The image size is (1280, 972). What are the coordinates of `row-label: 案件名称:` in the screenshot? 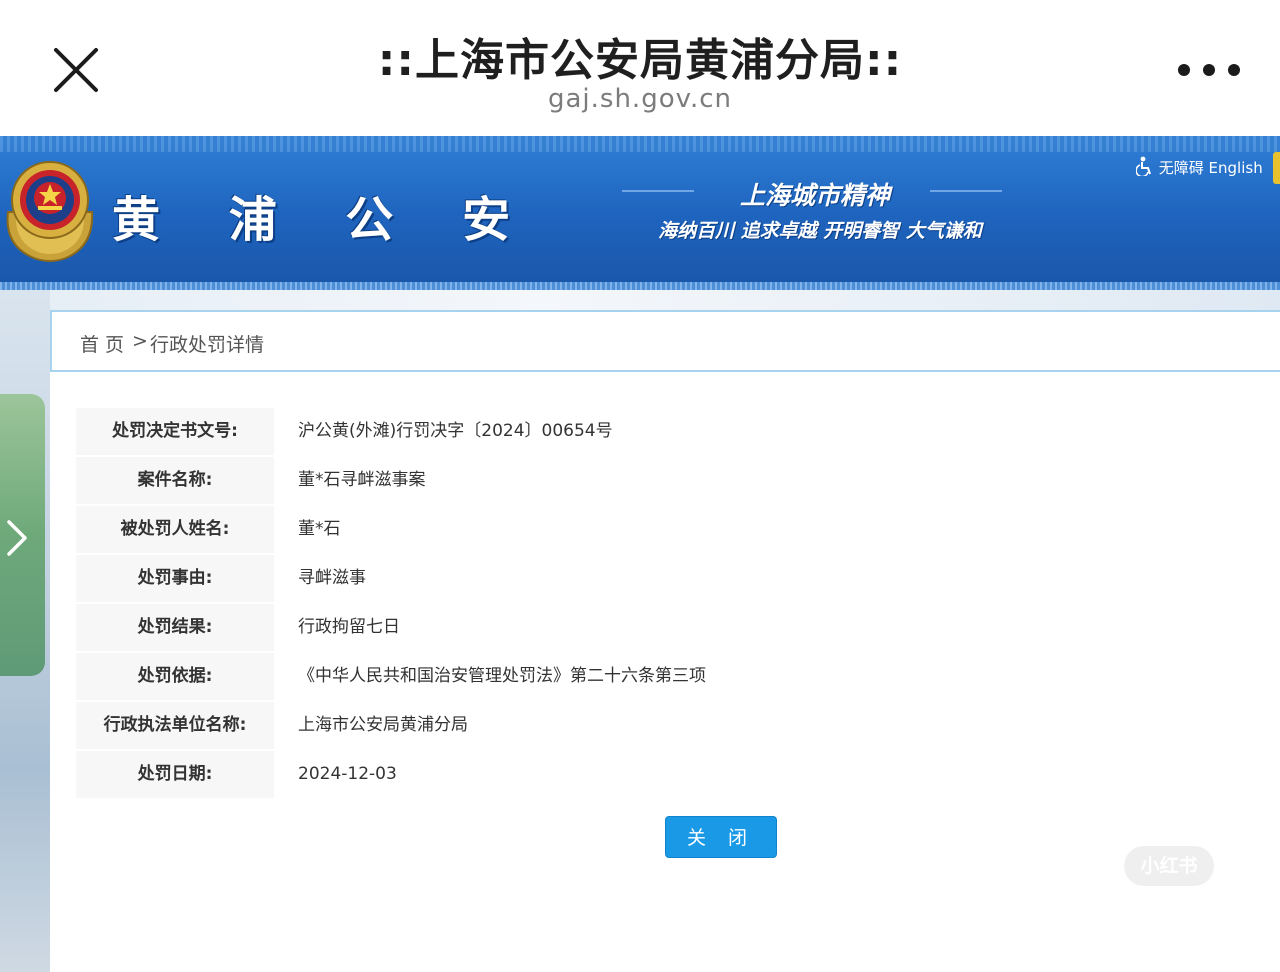 It's located at (175, 480).